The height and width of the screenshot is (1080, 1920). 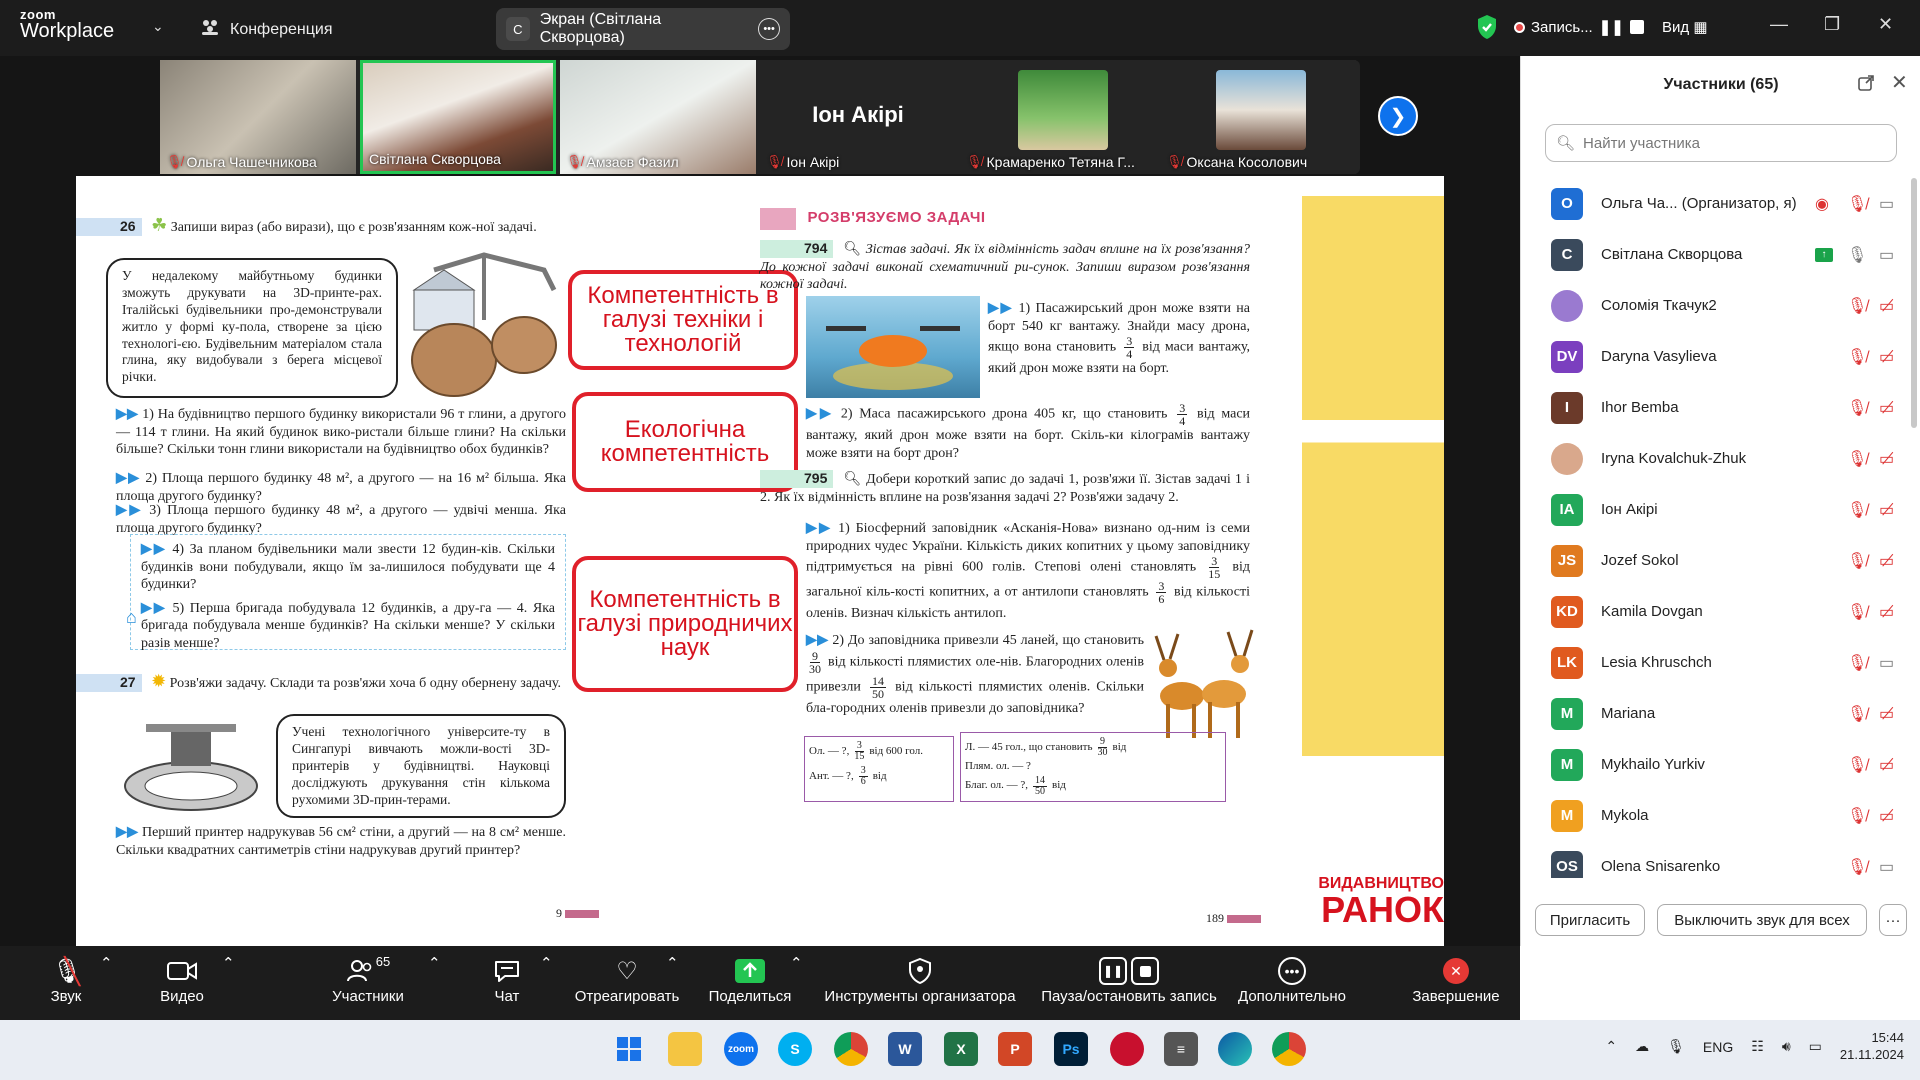 I want to click on mic-on-icon: 🎙︎, so click(x=1857, y=255).